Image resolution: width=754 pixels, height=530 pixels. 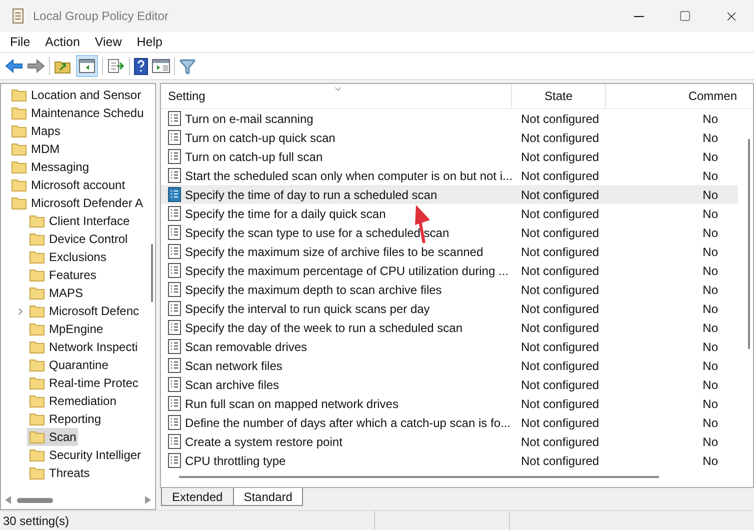 What do you see at coordinates (83, 383) in the screenshot?
I see `tree-item: Real-time Protec` at bounding box center [83, 383].